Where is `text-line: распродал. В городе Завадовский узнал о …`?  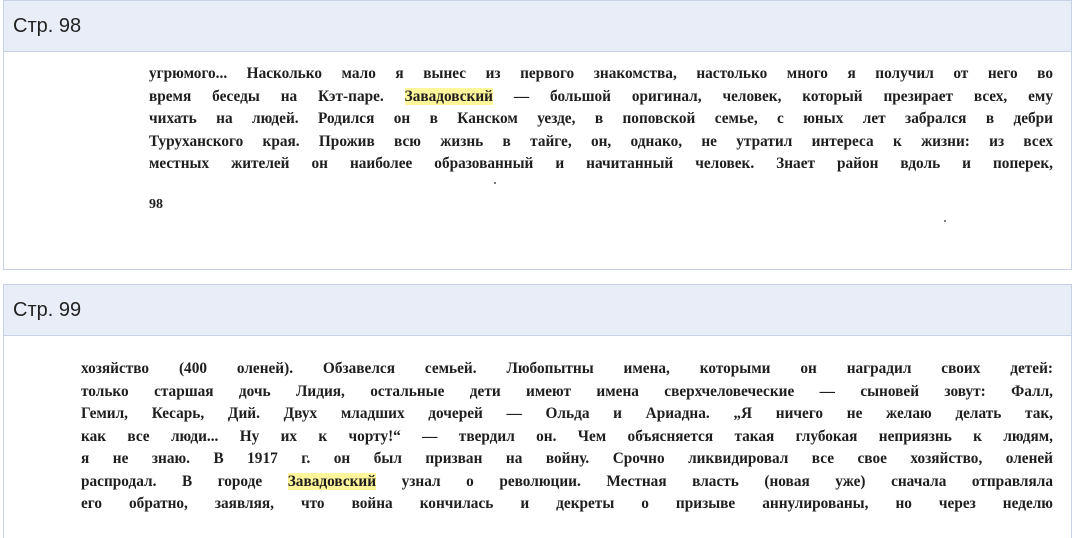 text-line: распродал. В городе Завадовский узнал о … is located at coordinates (567, 482).